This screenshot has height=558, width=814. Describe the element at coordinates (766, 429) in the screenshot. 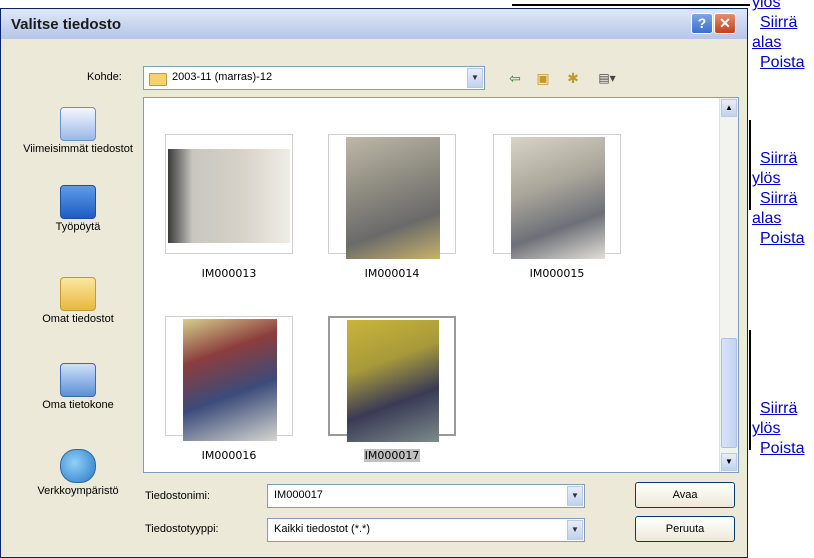

I see `link-up-3: ylös` at that location.